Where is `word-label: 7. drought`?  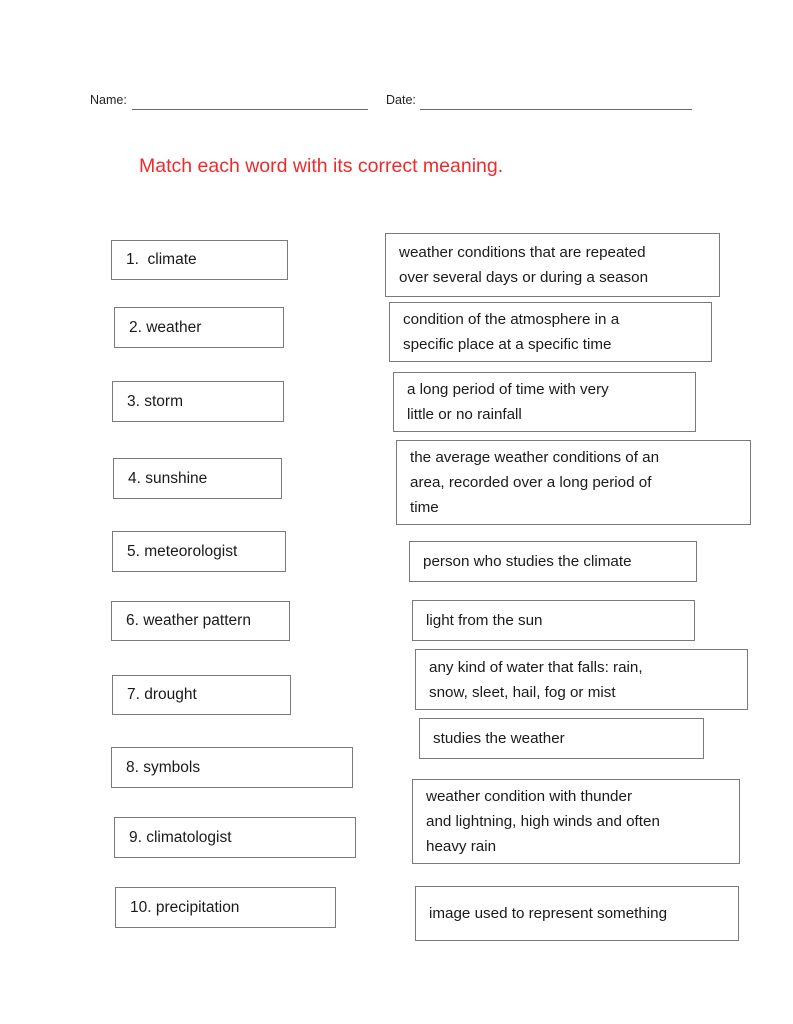 word-label: 7. drought is located at coordinates (162, 694).